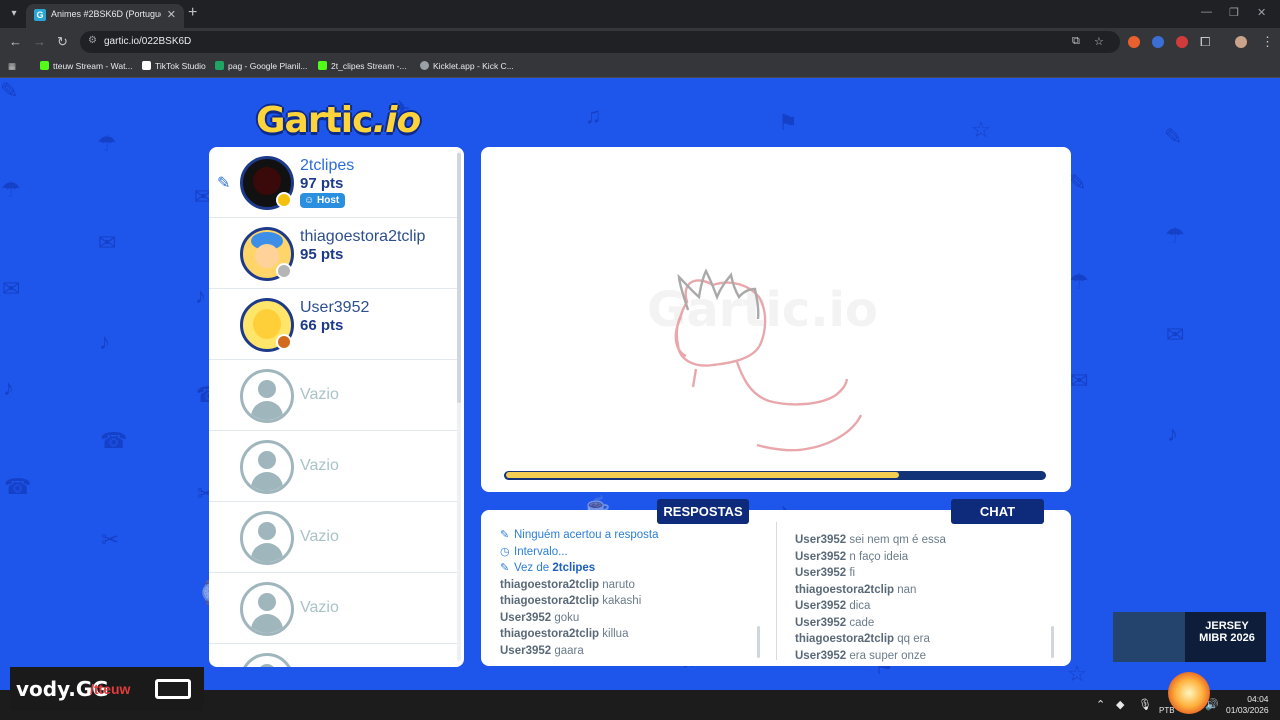 This screenshot has width=1280, height=720. What do you see at coordinates (703, 511) in the screenshot?
I see `tab-answers: RESPOSTAS` at bounding box center [703, 511].